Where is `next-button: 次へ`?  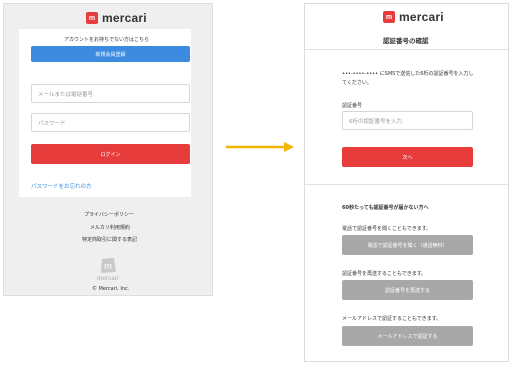 next-button: 次へ is located at coordinates (407, 157).